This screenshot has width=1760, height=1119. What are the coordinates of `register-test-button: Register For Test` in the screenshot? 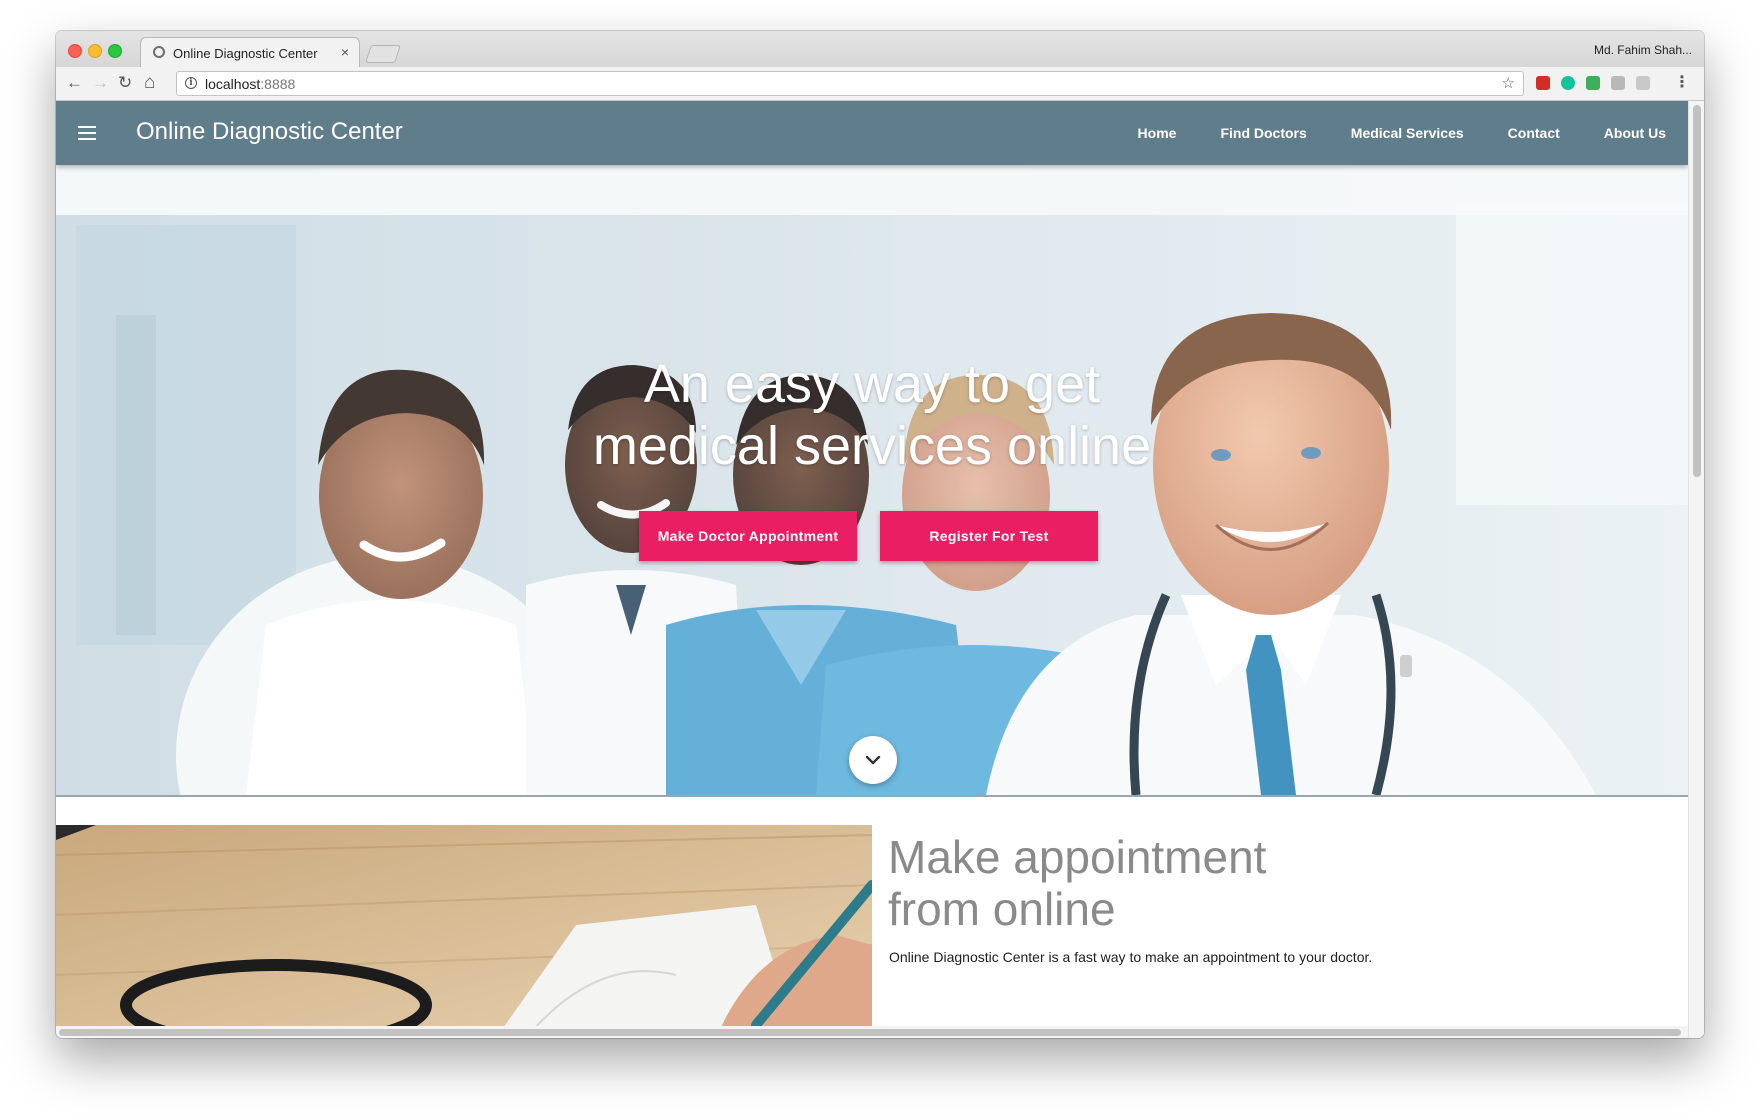 It's located at (989, 536).